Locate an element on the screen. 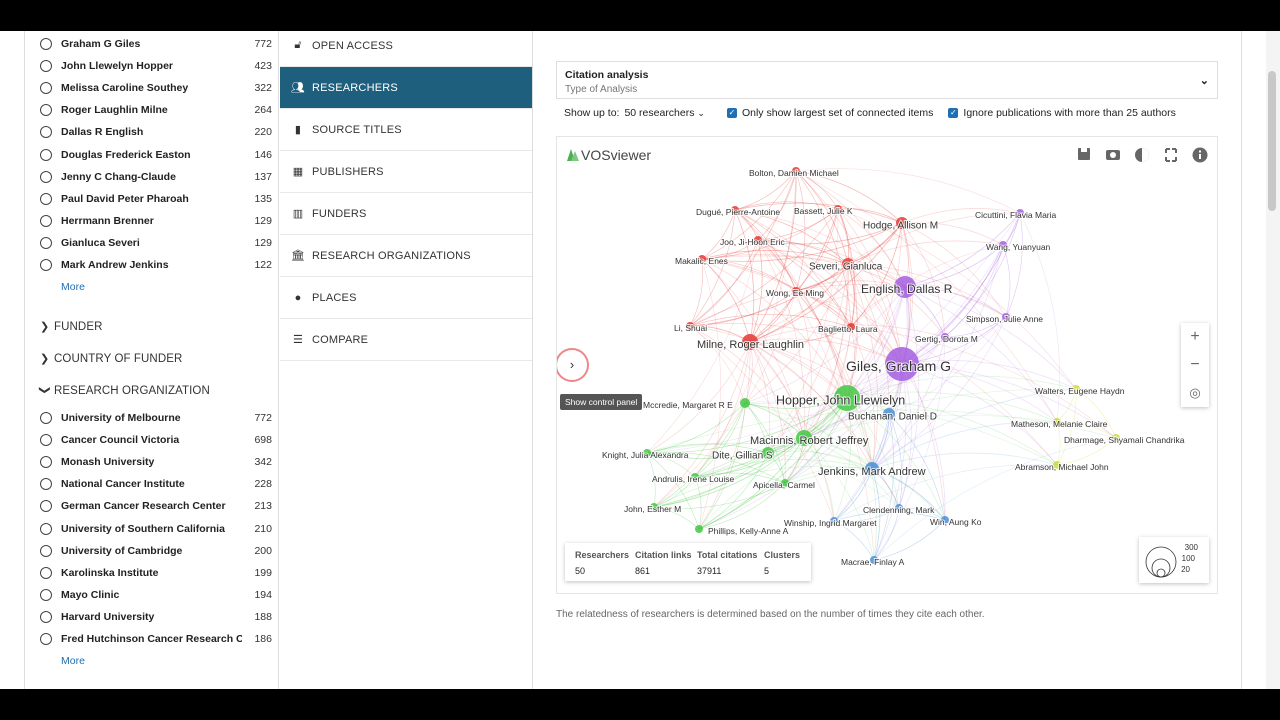 Image resolution: width=1280 pixels, height=720 pixels. researcher-filter-item: Roger Laughlin Milne 264 is located at coordinates (156, 110).